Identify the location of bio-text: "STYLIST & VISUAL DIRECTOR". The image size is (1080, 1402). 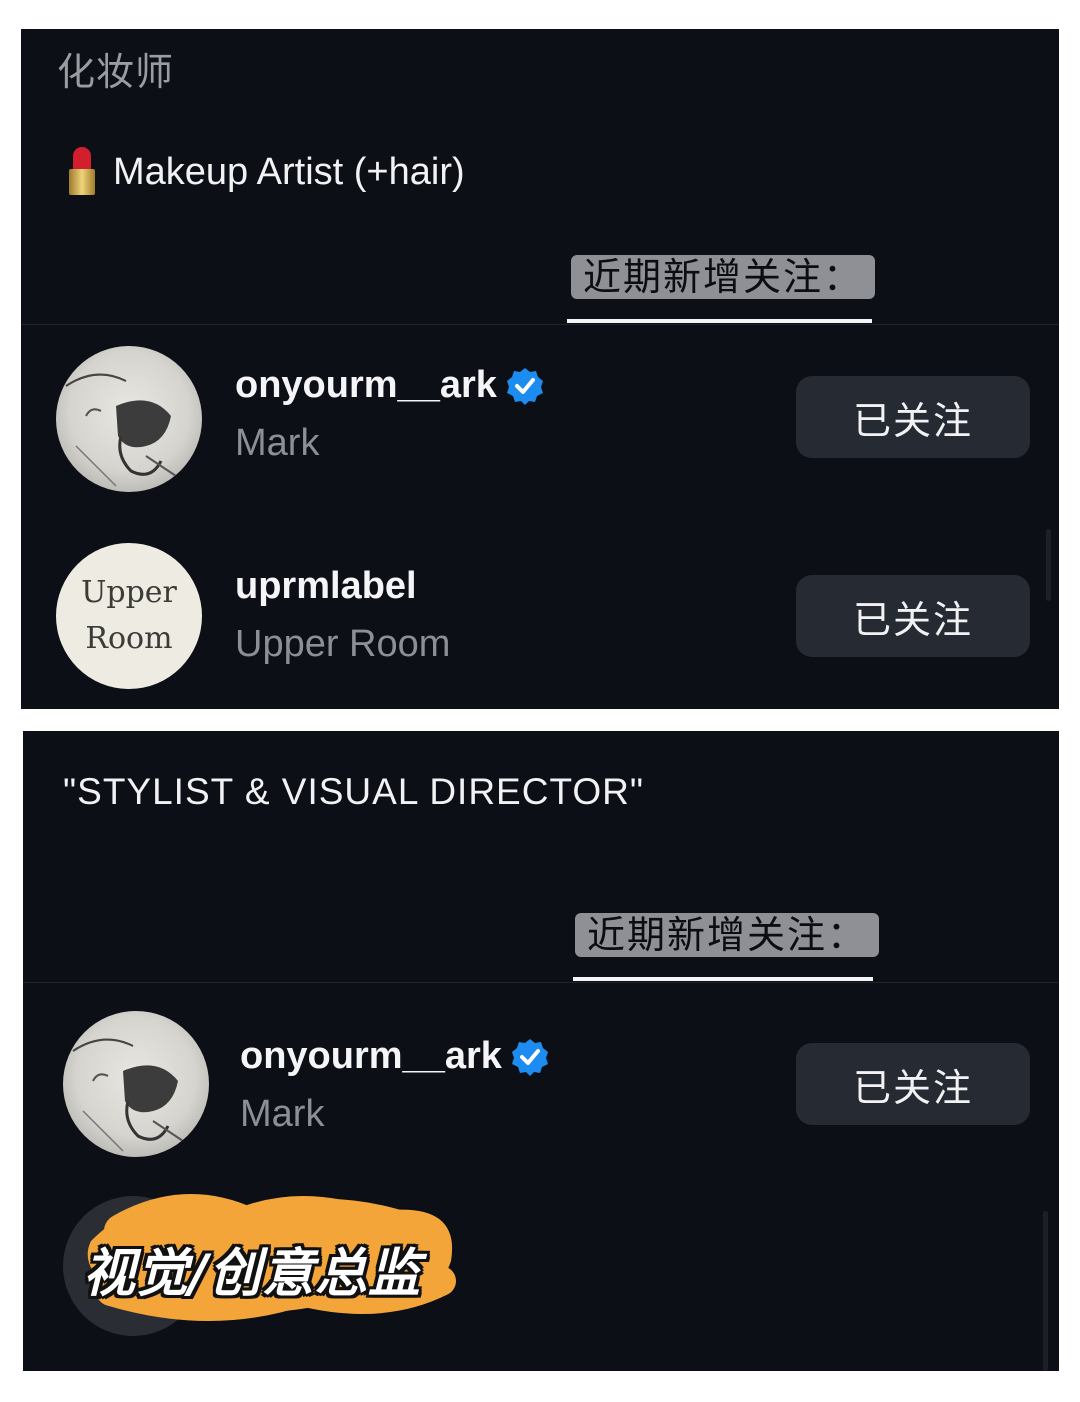
(354, 791).